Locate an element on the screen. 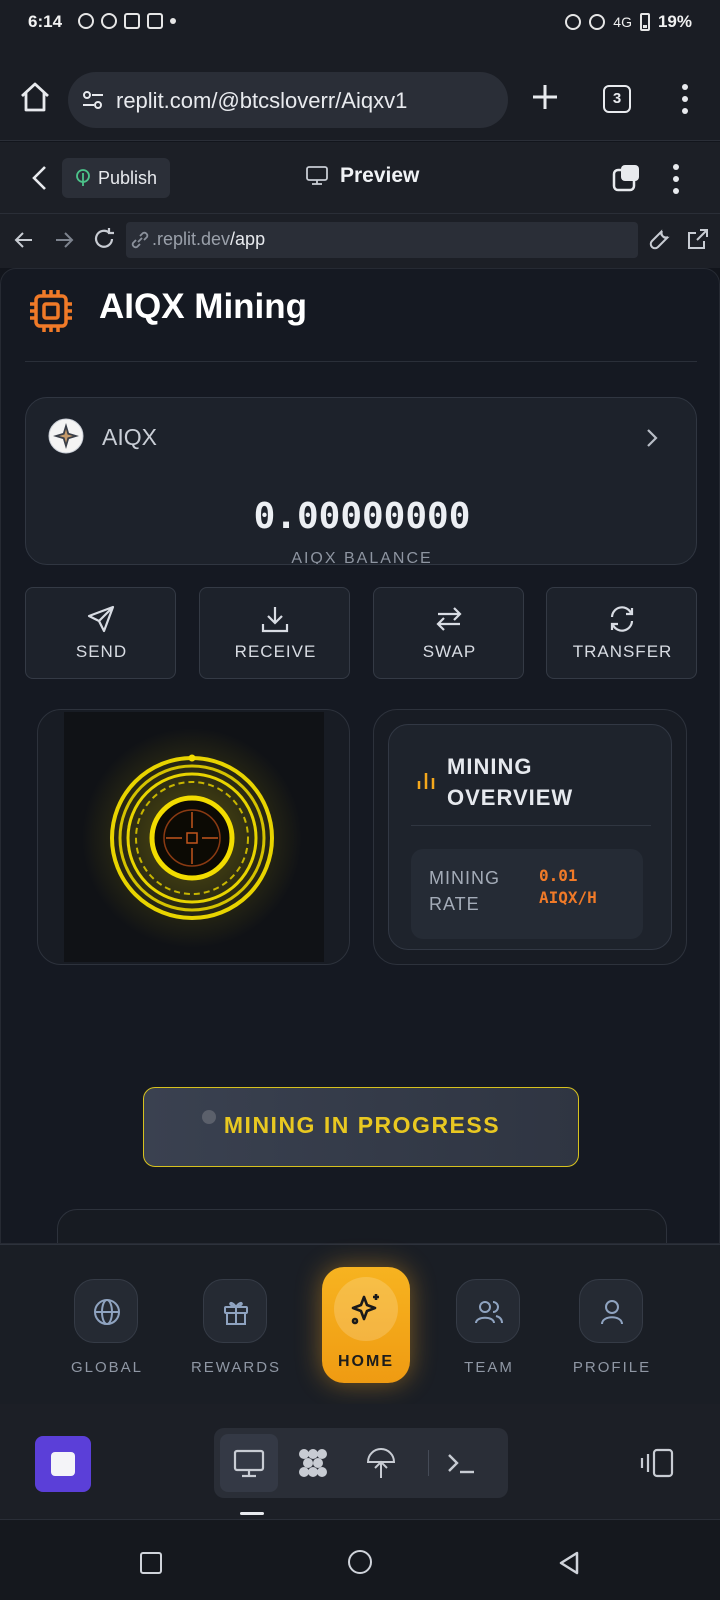 This screenshot has width=720, height=1600. status-time: 6:14 is located at coordinates (45, 21).